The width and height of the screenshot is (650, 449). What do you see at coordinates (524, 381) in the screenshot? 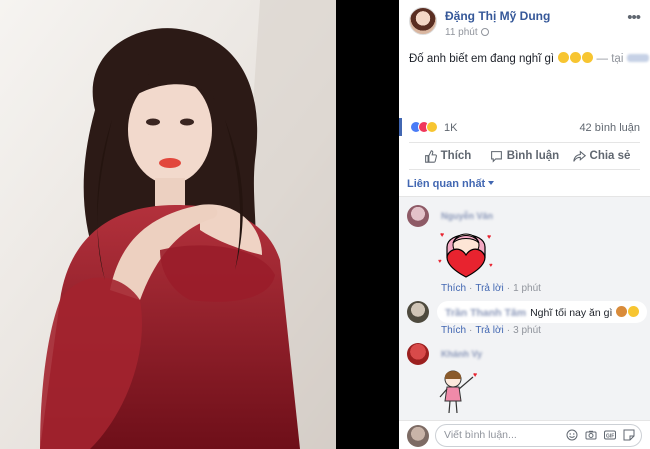
I see `comment-item: Khánh Vy ♥` at bounding box center [524, 381].